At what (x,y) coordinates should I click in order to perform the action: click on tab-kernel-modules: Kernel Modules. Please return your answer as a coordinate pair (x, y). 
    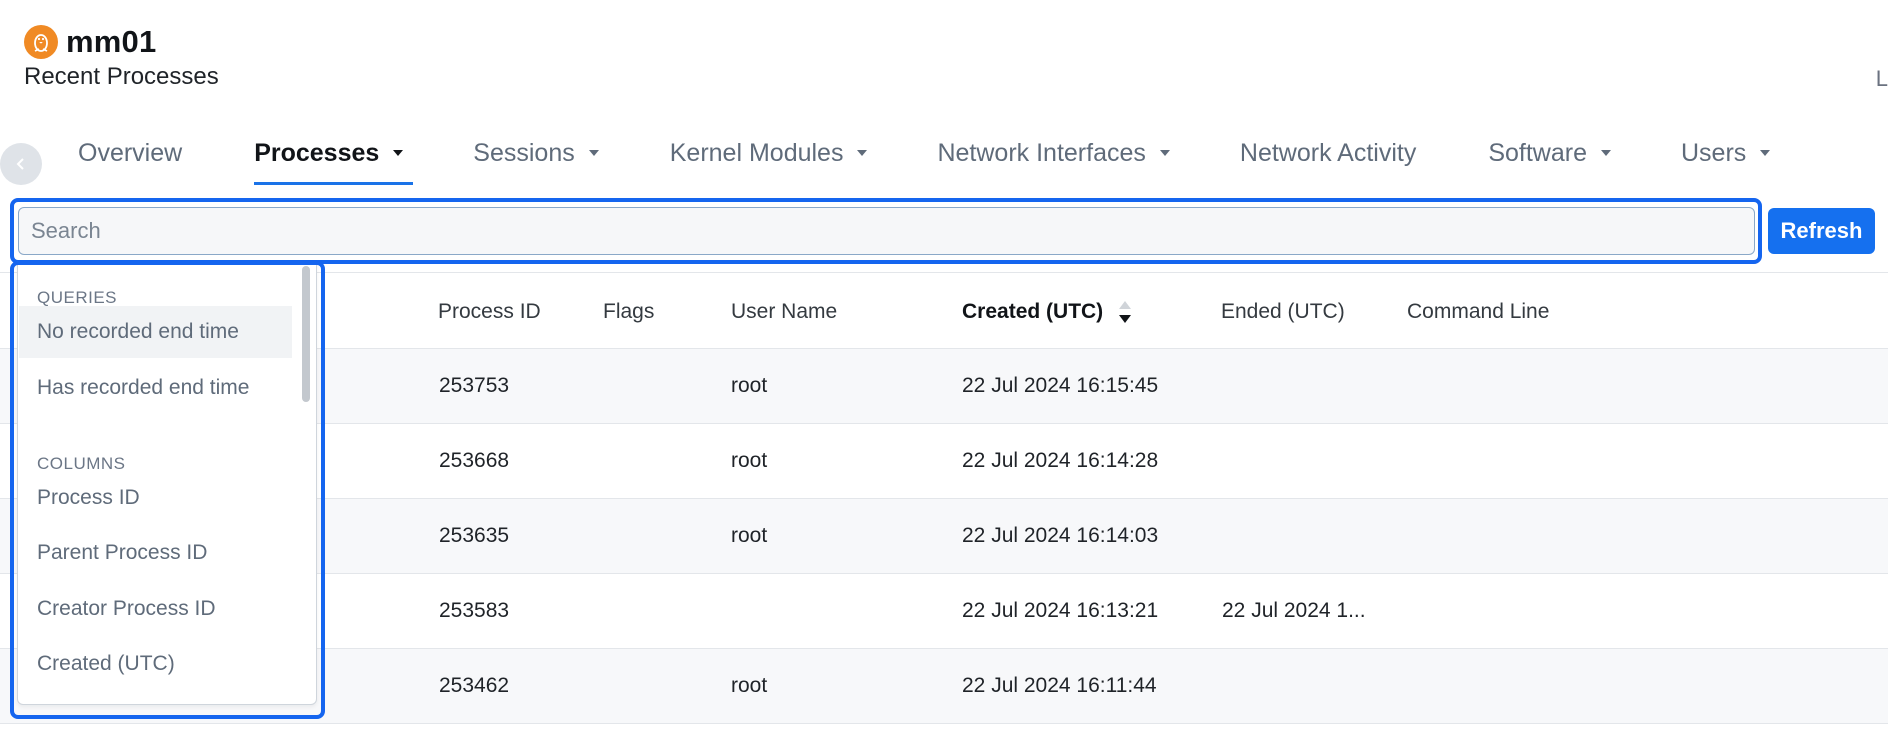
    Looking at the image, I should click on (769, 153).